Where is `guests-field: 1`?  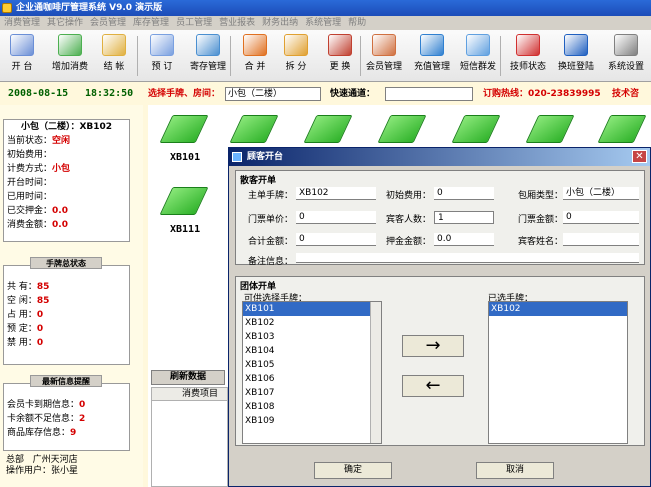 guests-field: 1 is located at coordinates (464, 217).